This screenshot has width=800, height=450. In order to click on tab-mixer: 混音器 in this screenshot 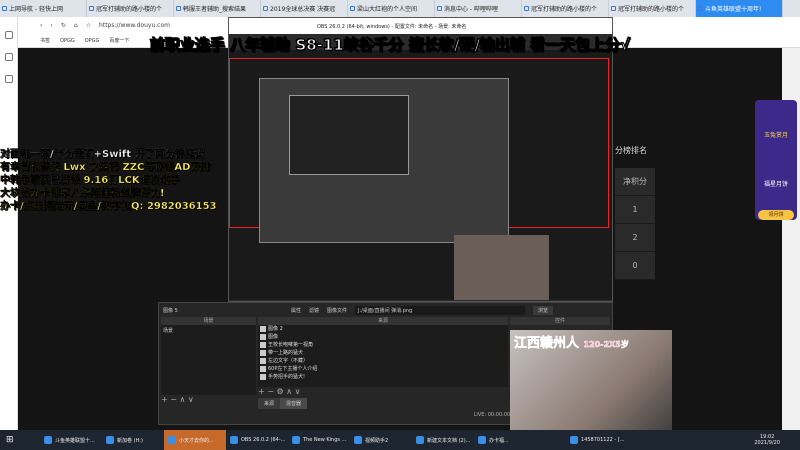, I will do `click(294, 403)`.